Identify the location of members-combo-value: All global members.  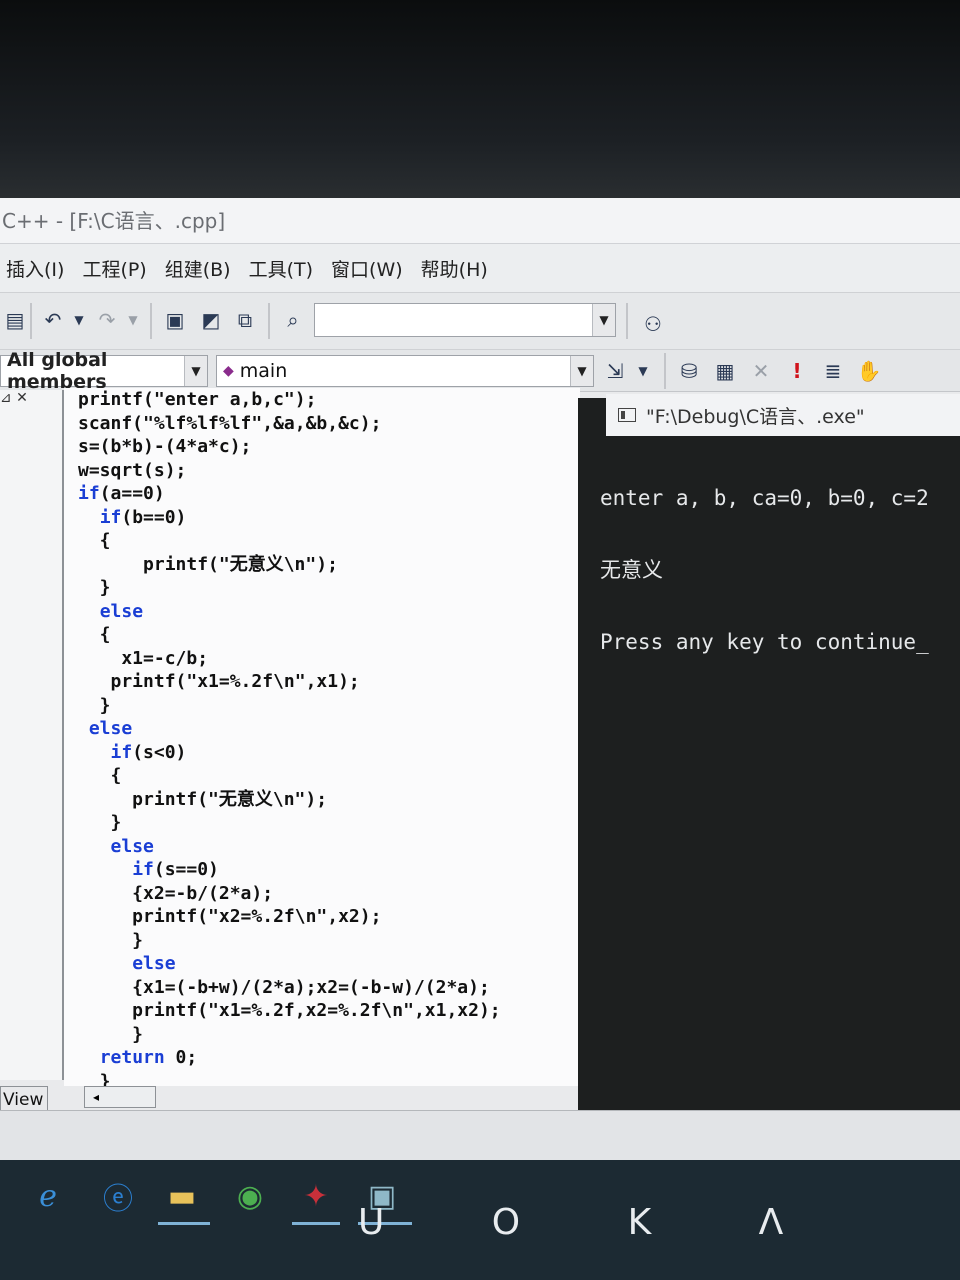
(57, 371).